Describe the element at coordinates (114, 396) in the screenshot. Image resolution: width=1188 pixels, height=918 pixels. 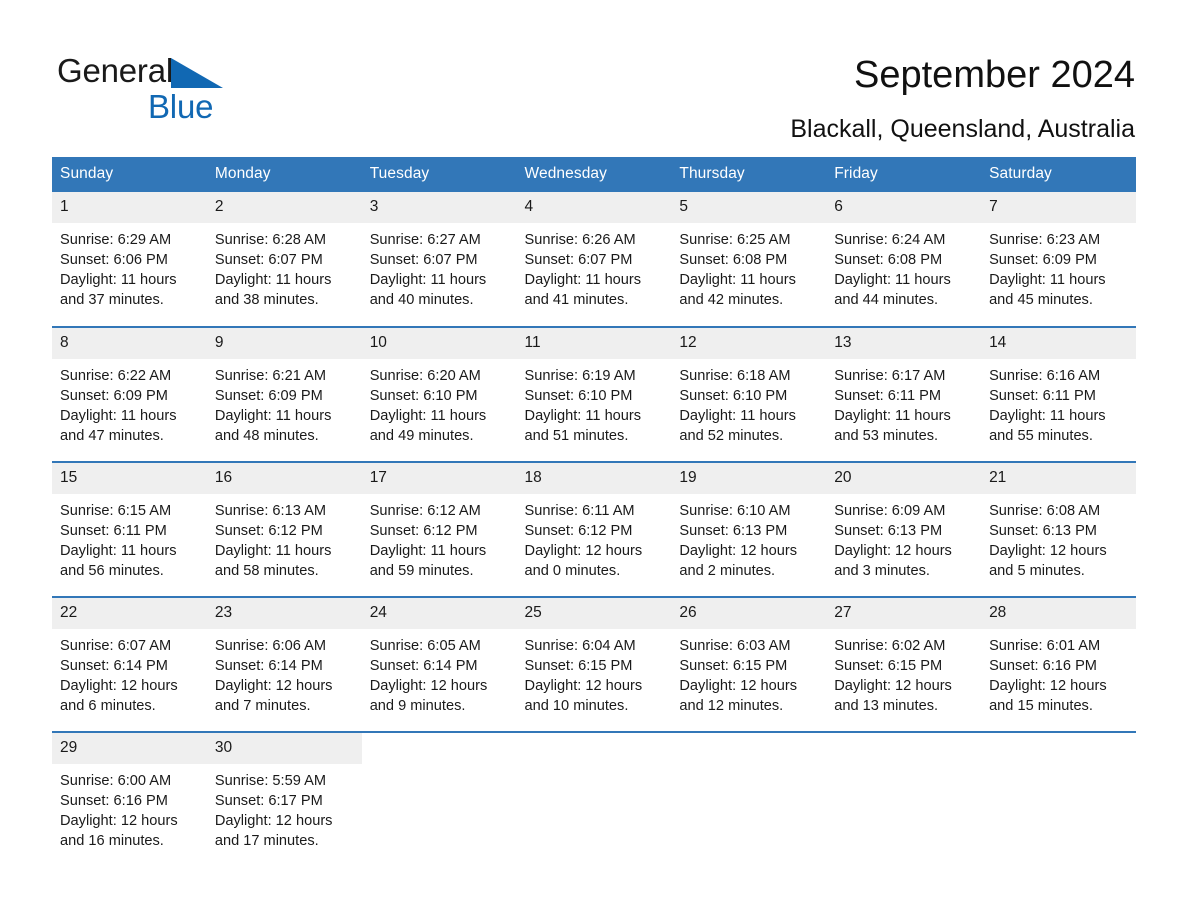
I see `sunset-text: Sunset: 6:09 PM` at that location.